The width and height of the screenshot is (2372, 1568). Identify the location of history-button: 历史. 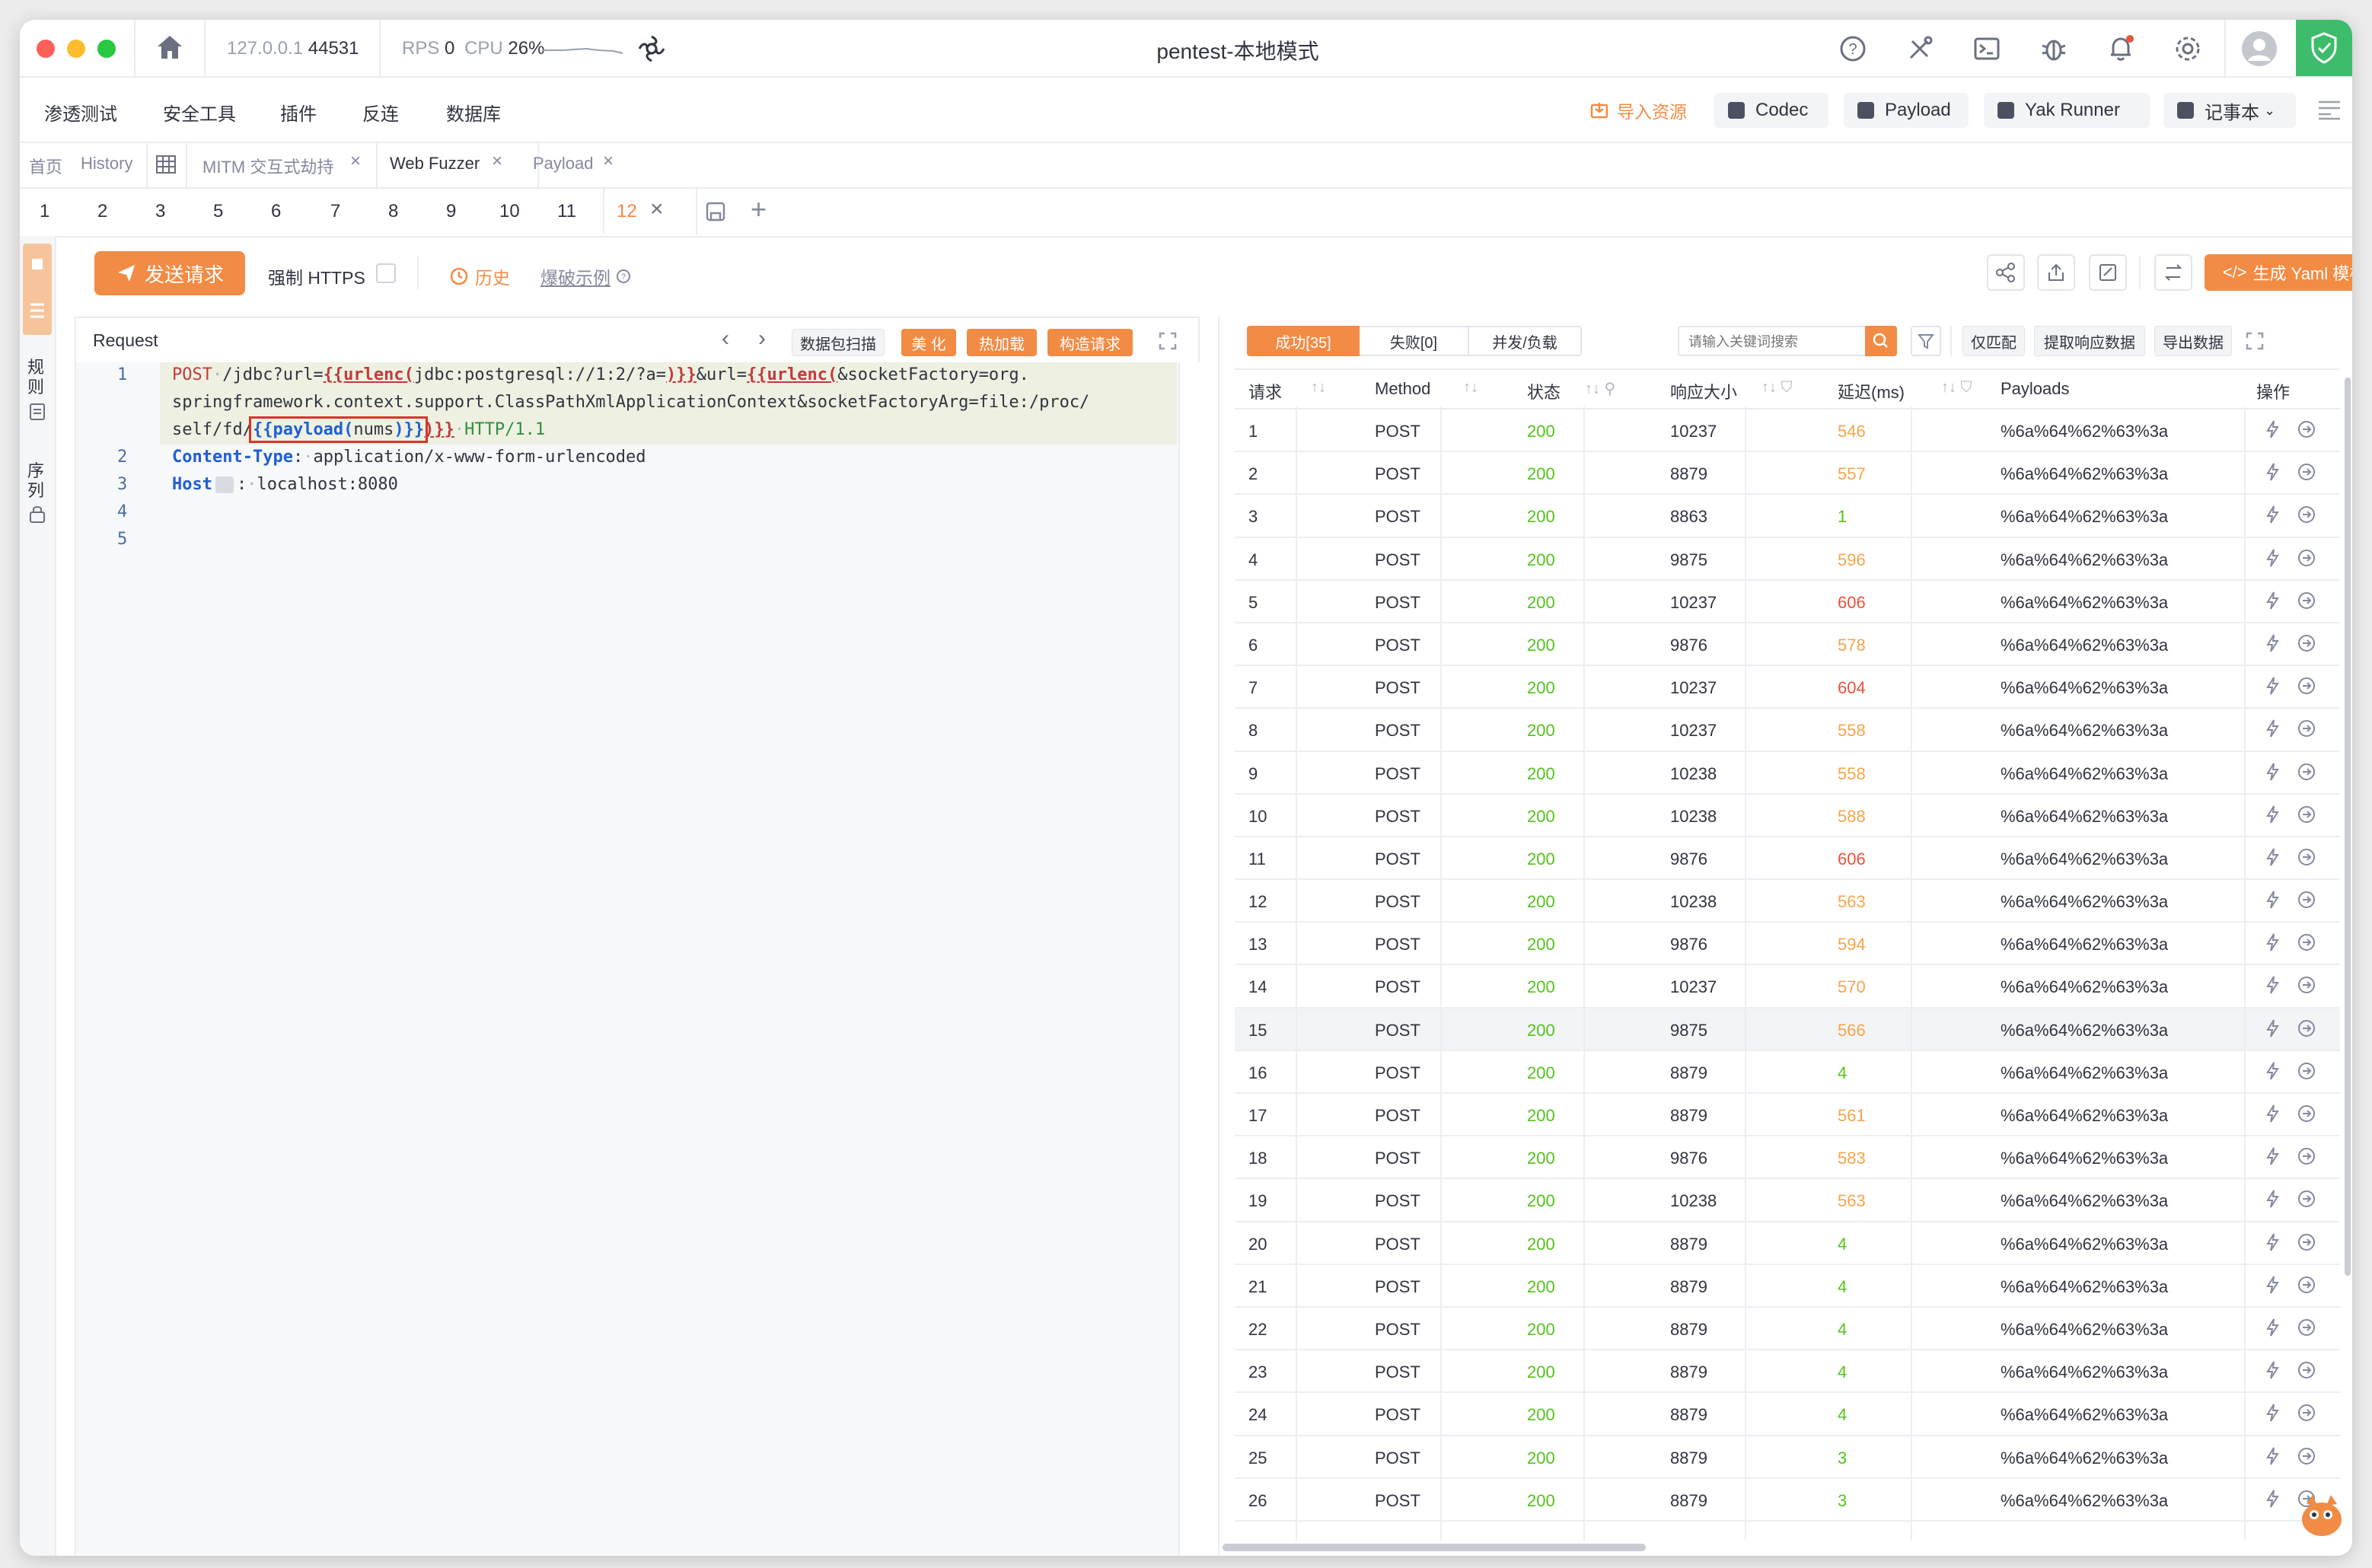
(480, 276).